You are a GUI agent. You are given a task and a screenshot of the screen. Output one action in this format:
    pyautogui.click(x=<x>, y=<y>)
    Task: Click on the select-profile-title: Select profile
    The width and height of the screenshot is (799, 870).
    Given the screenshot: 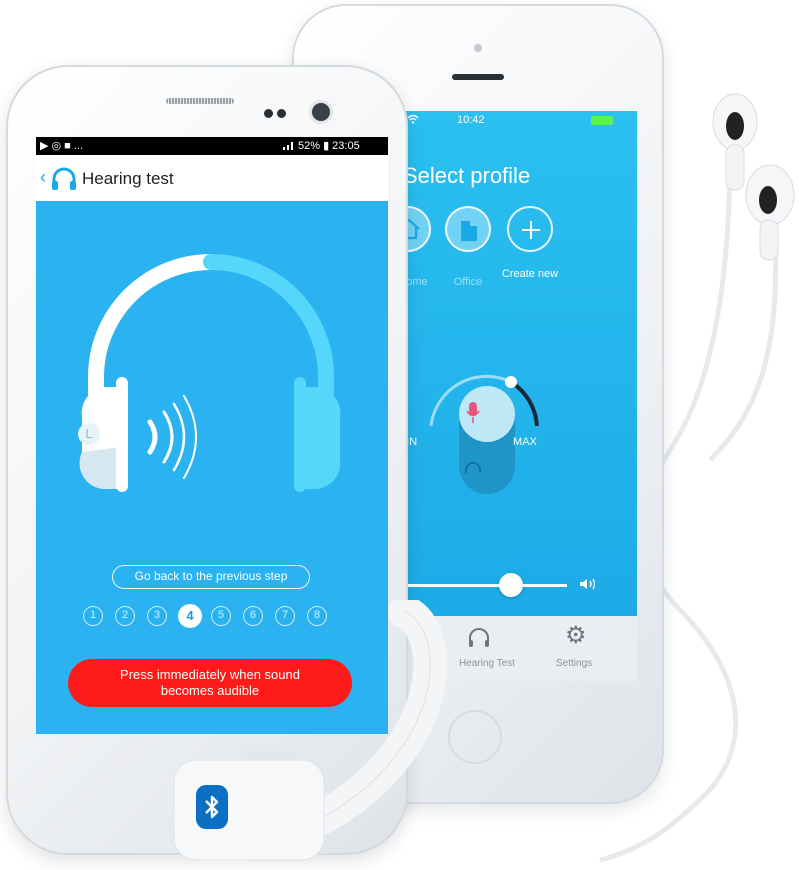 What is the action you would take?
    pyautogui.click(x=467, y=175)
    